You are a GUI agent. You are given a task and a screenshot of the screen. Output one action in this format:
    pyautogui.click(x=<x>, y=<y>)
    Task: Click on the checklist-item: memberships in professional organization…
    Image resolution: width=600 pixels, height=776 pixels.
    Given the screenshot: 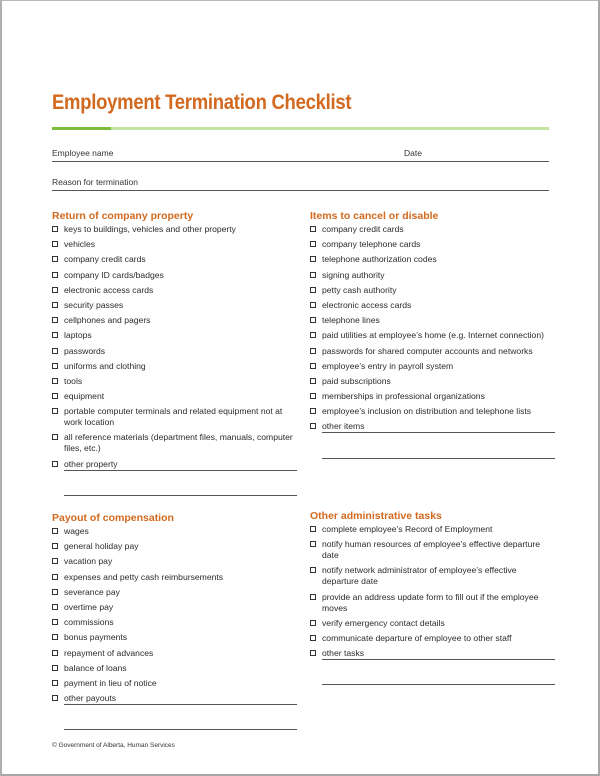 What is the action you would take?
    pyautogui.click(x=432, y=396)
    